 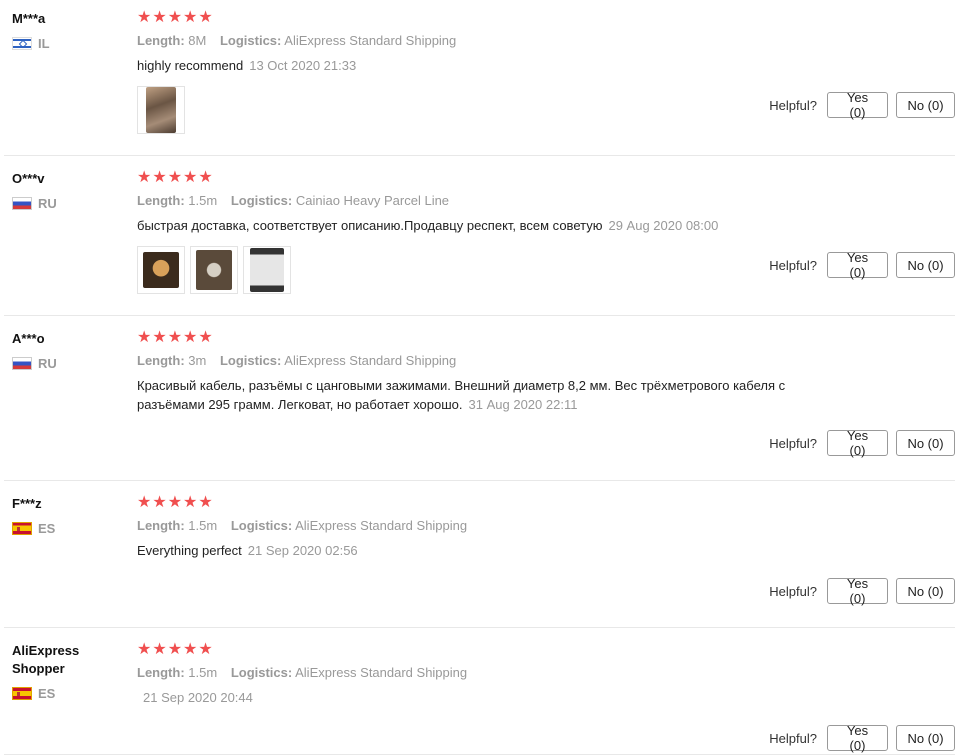 I want to click on reviewer-name: O***v, so click(x=28, y=178).